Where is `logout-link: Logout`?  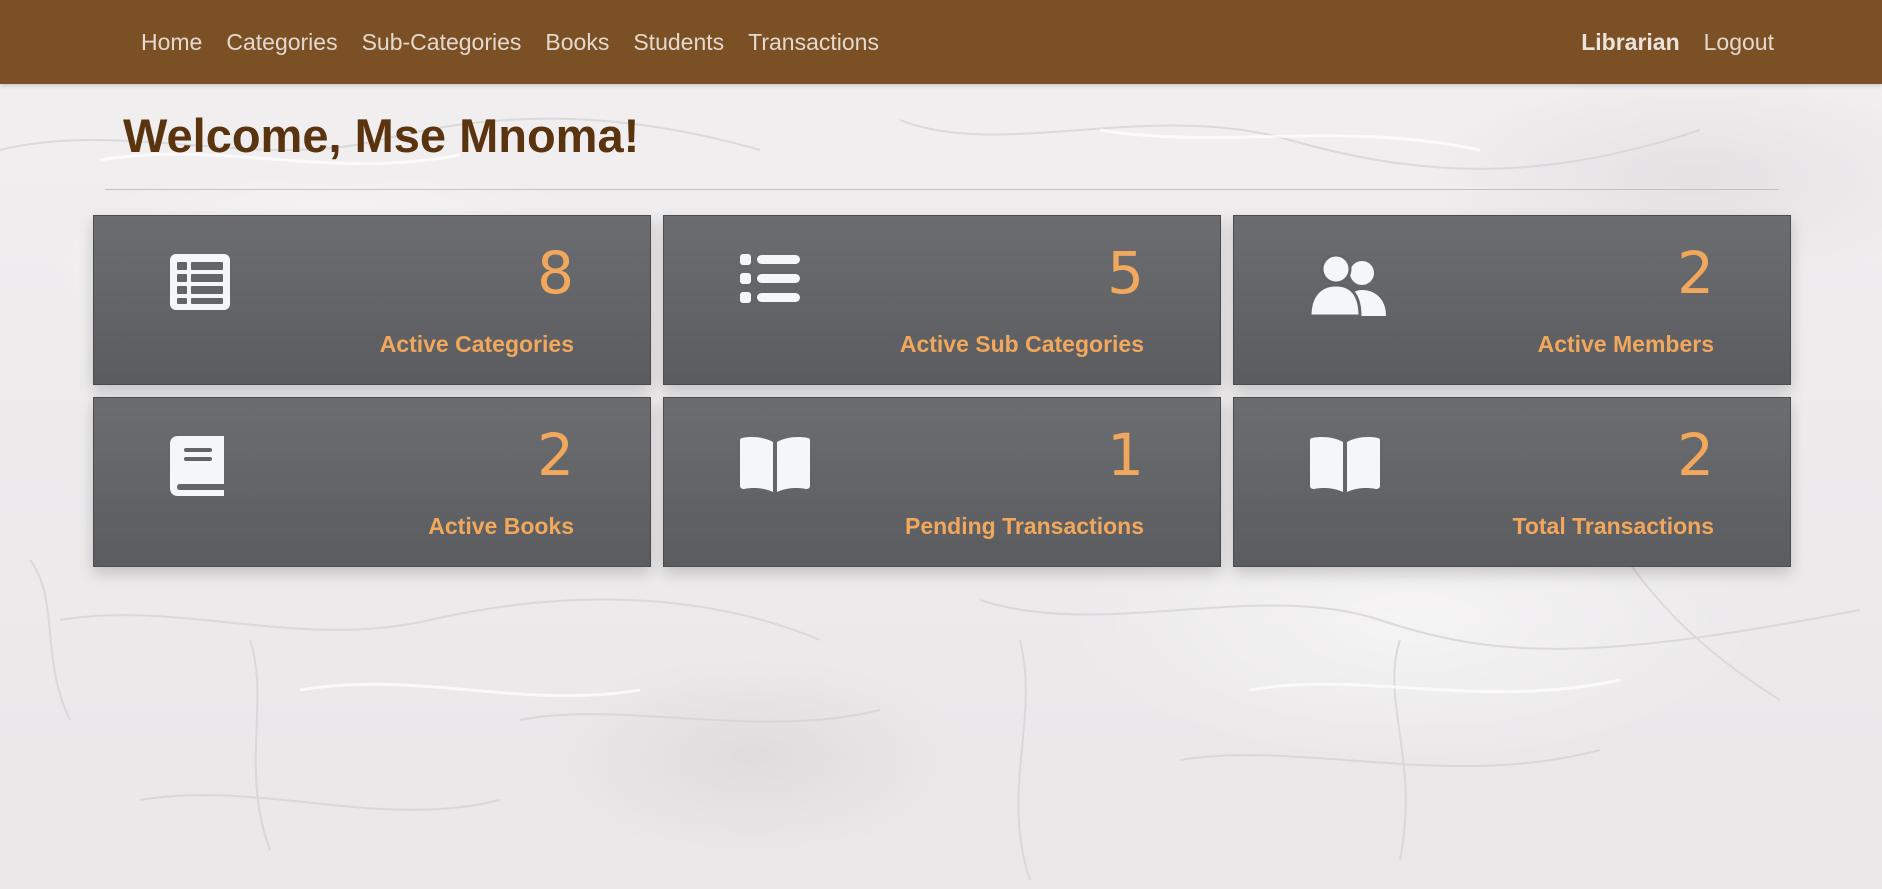 logout-link: Logout is located at coordinates (1739, 42).